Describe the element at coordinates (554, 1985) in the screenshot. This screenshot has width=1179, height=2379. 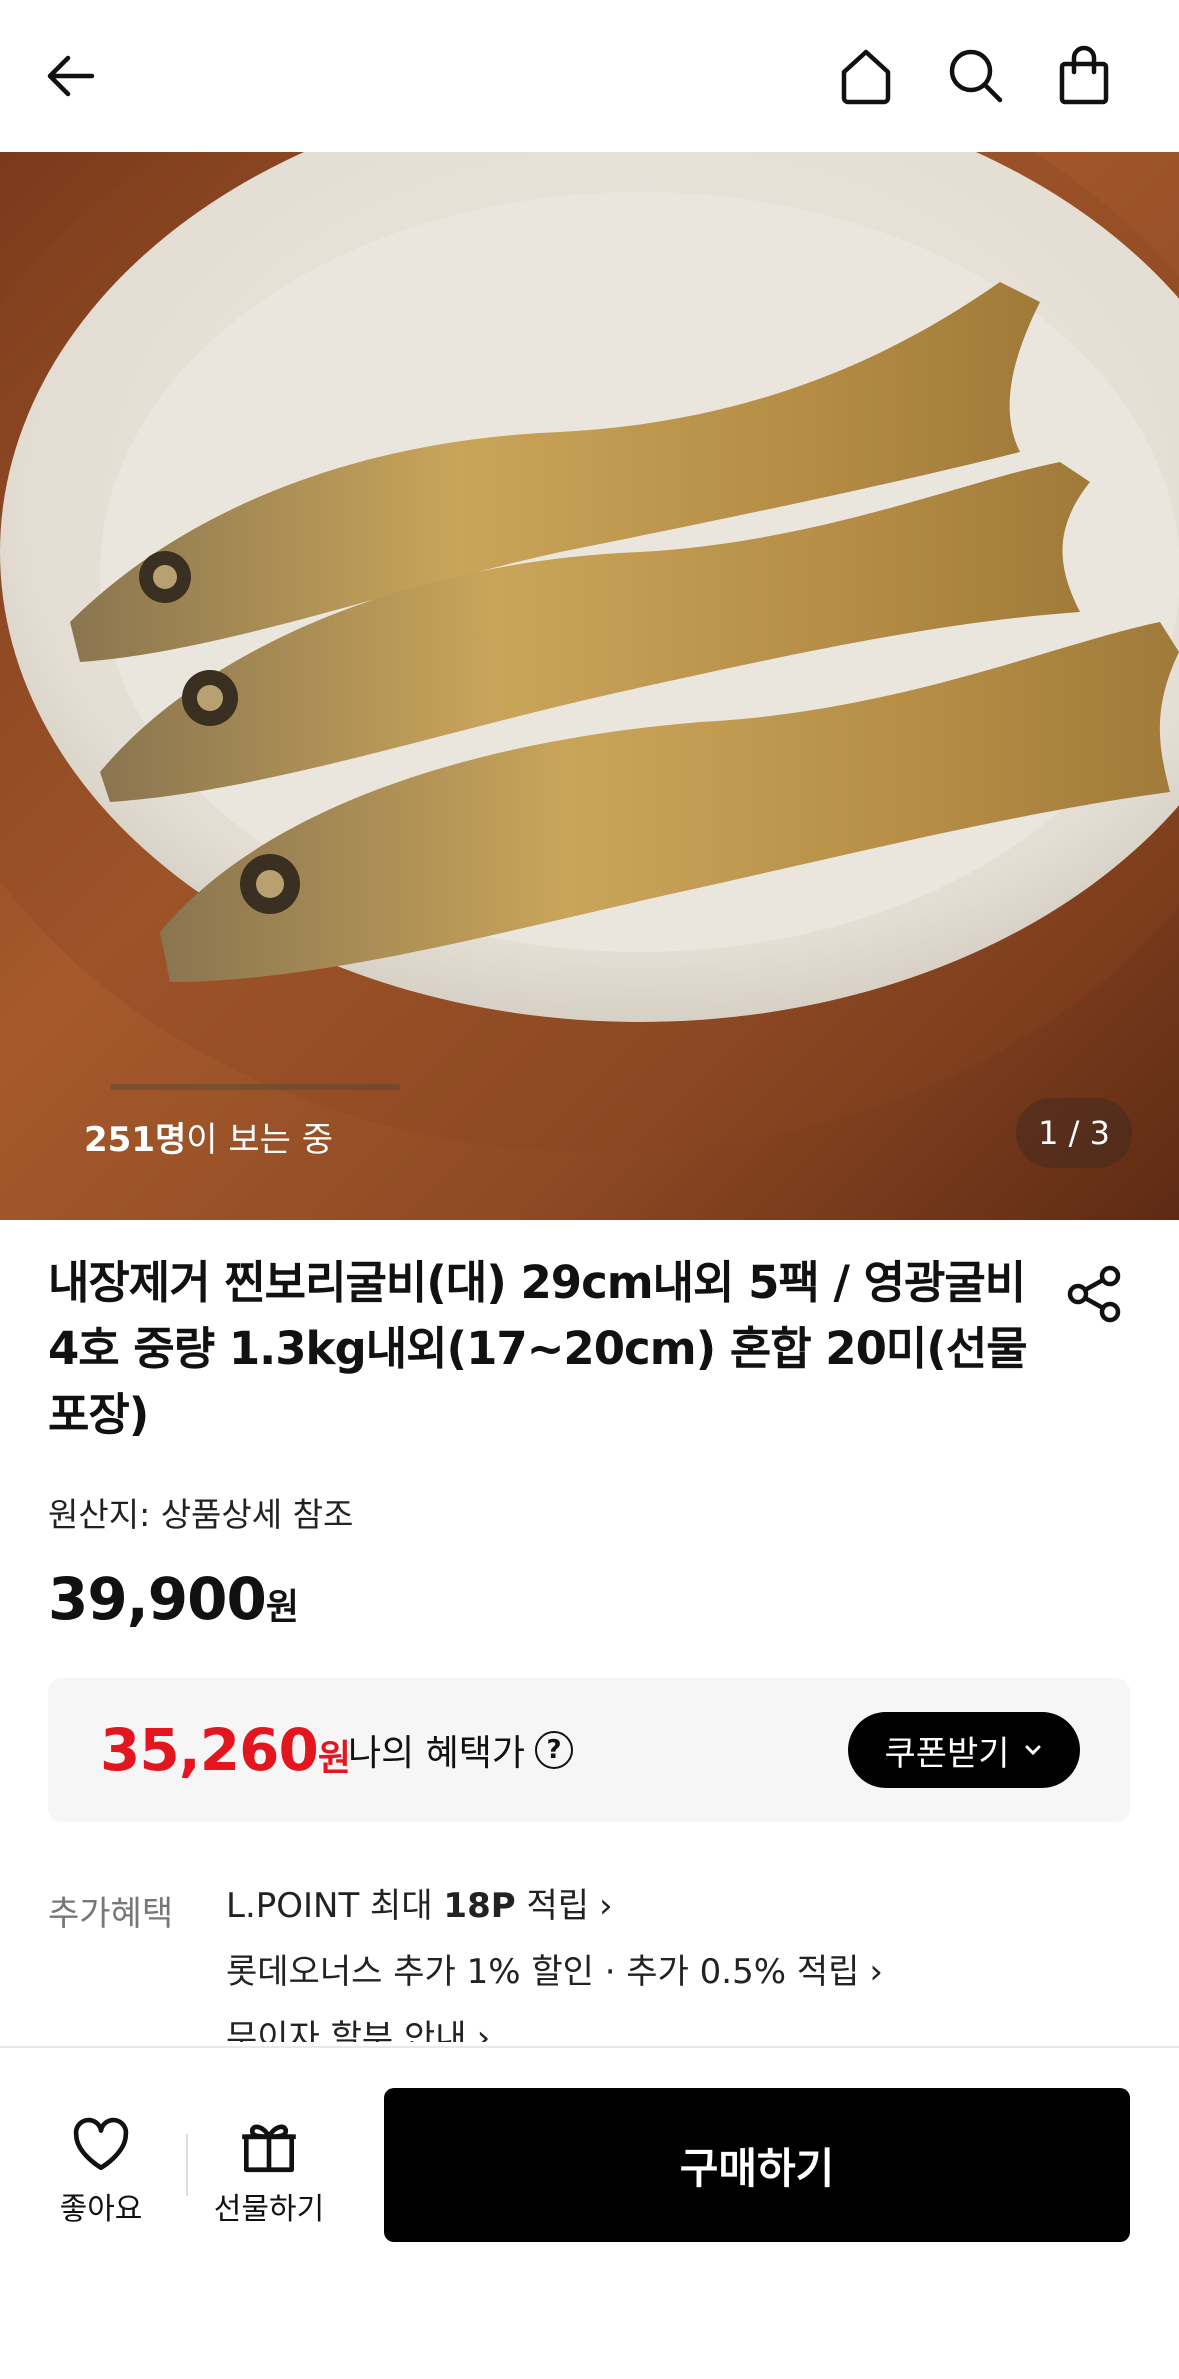
I see `benefit-item-lotte-owners: 롯데오너스 추가 1% 할인 · 추가 0.5% 적립 ›` at that location.